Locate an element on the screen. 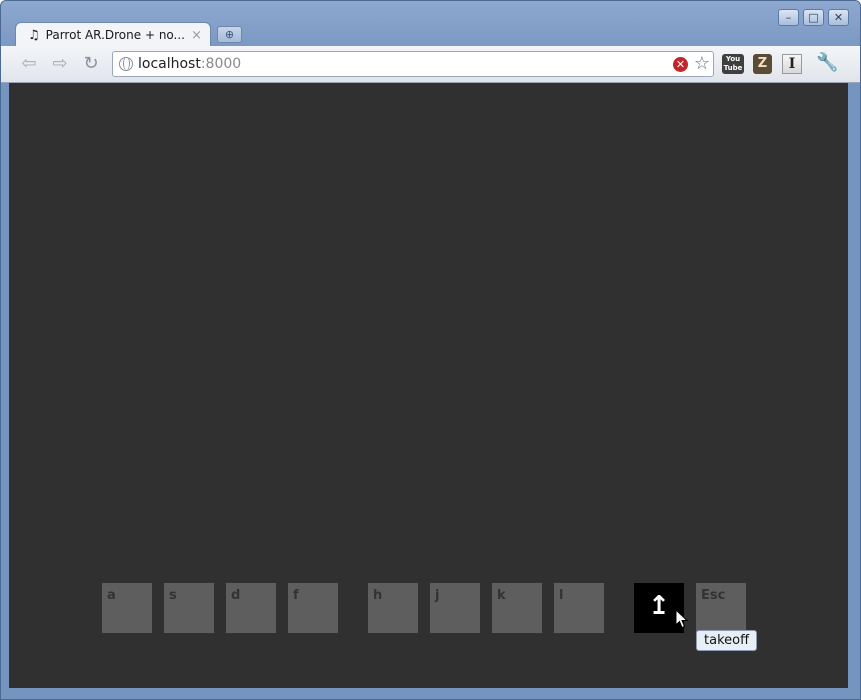  address-bar: localhost:8000 ✕ ☆ is located at coordinates (413, 64).